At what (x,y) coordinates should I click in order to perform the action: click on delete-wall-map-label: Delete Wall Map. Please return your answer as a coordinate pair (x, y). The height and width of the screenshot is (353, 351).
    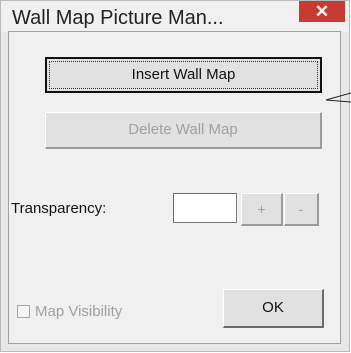
    Looking at the image, I should click on (183, 129).